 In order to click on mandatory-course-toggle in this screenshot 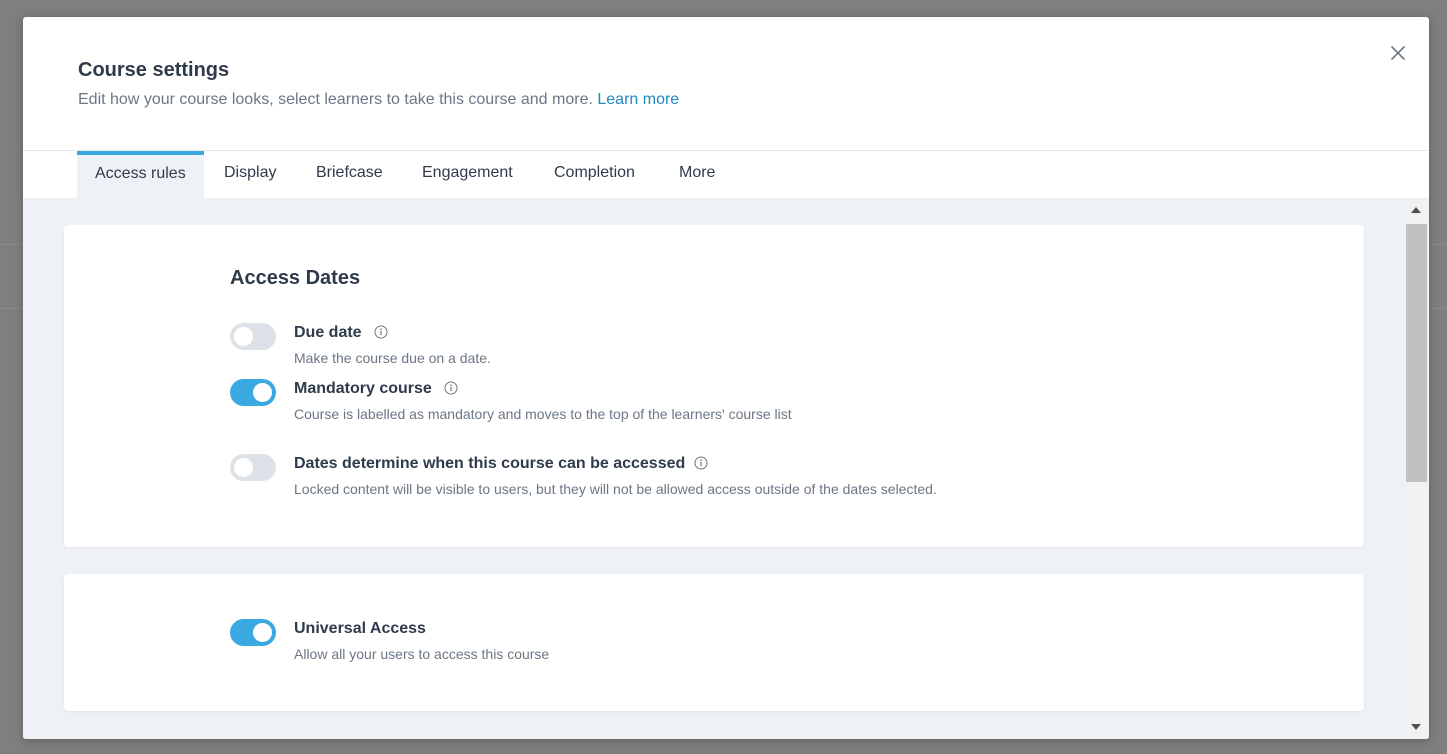, I will do `click(253, 392)`.